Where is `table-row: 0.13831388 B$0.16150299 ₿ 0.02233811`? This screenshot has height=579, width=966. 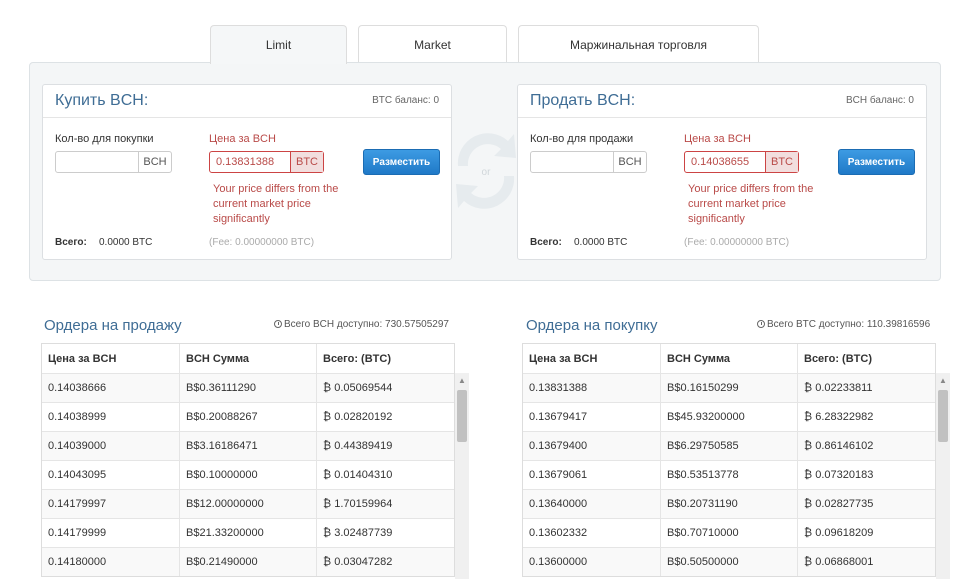
table-row: 0.13831388 B$0.16150299 ₿ 0.02233811 is located at coordinates (729, 387).